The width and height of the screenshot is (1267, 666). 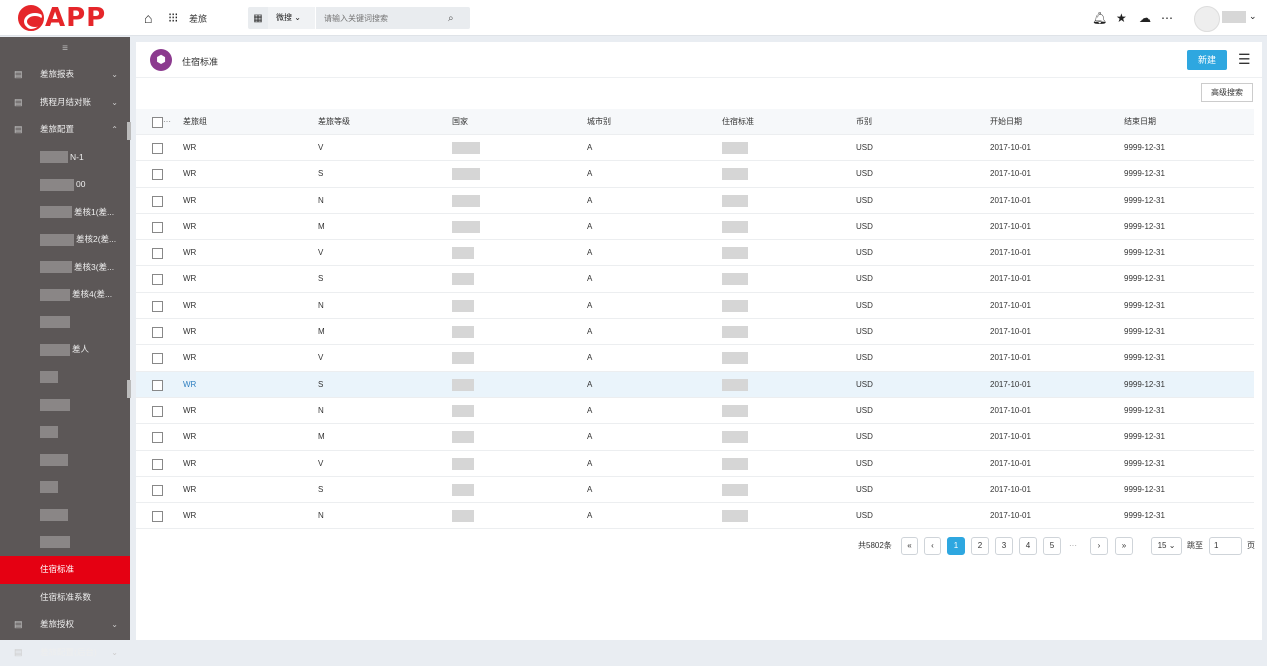 I want to click on cloud-icon: ☁, so click(x=1145, y=18).